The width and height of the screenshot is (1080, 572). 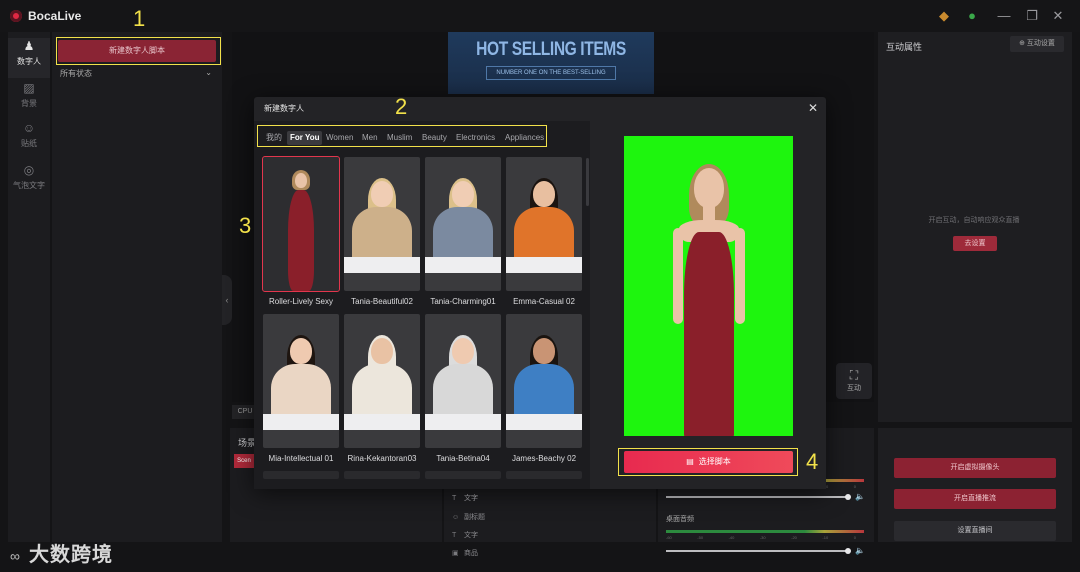 I want to click on tab-men: Men, so click(x=370, y=138).